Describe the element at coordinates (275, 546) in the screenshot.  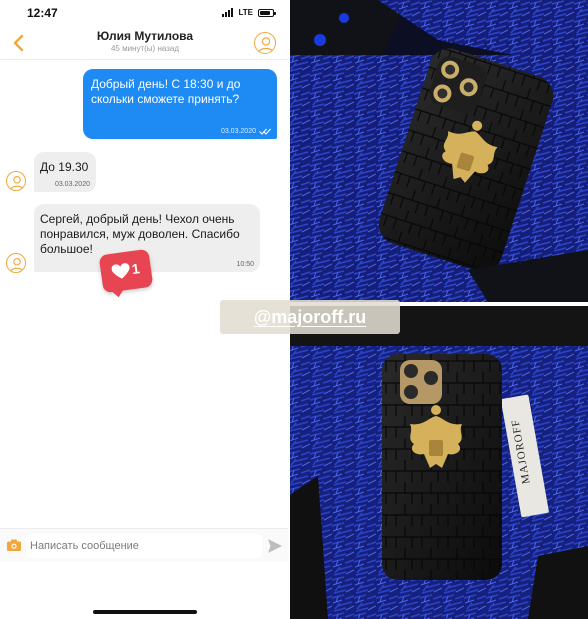
I see `send-icon` at that location.